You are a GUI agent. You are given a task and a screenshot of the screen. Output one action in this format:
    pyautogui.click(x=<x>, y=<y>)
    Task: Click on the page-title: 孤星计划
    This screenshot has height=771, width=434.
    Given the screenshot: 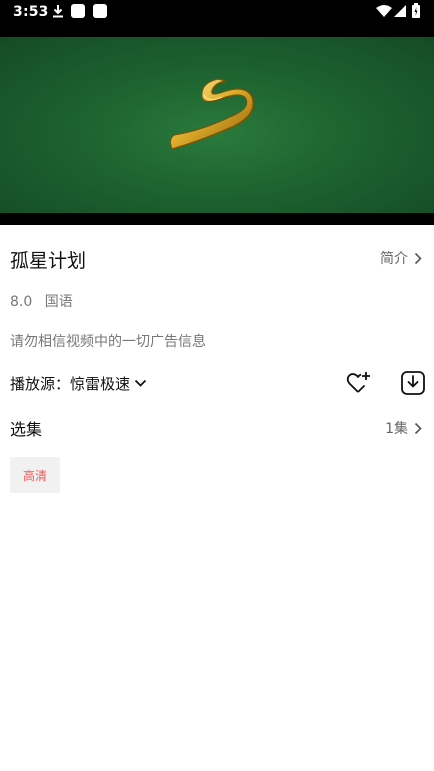 What is the action you would take?
    pyautogui.click(x=48, y=261)
    